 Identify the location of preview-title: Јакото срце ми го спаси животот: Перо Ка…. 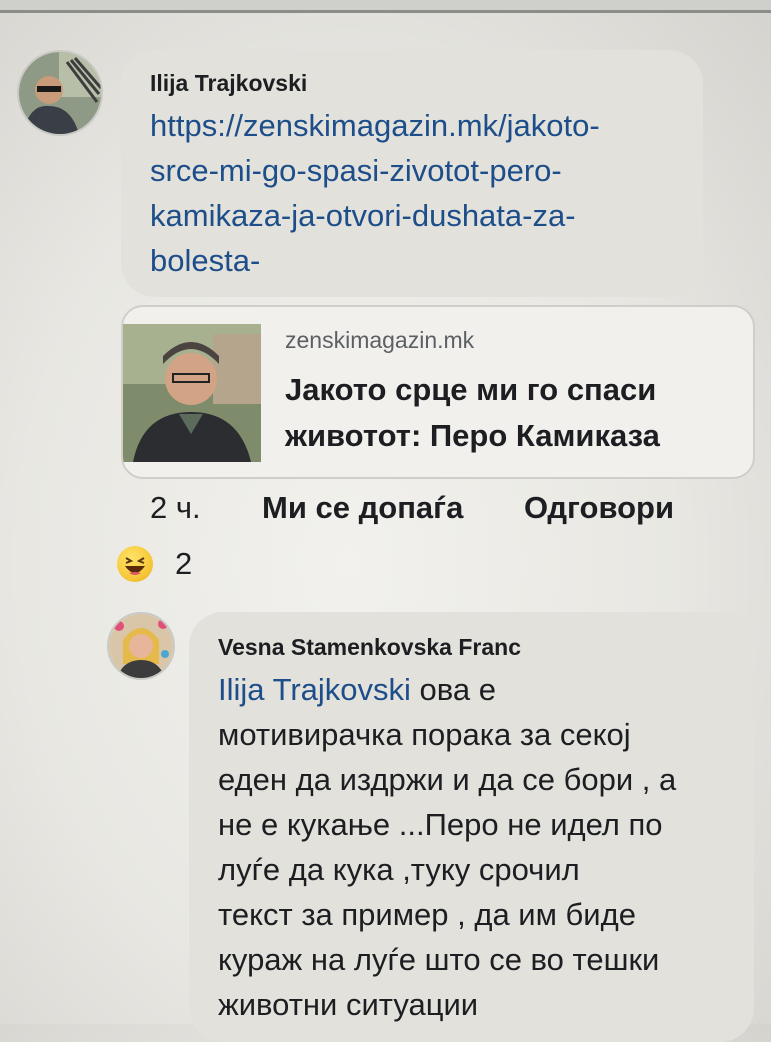
(515, 413).